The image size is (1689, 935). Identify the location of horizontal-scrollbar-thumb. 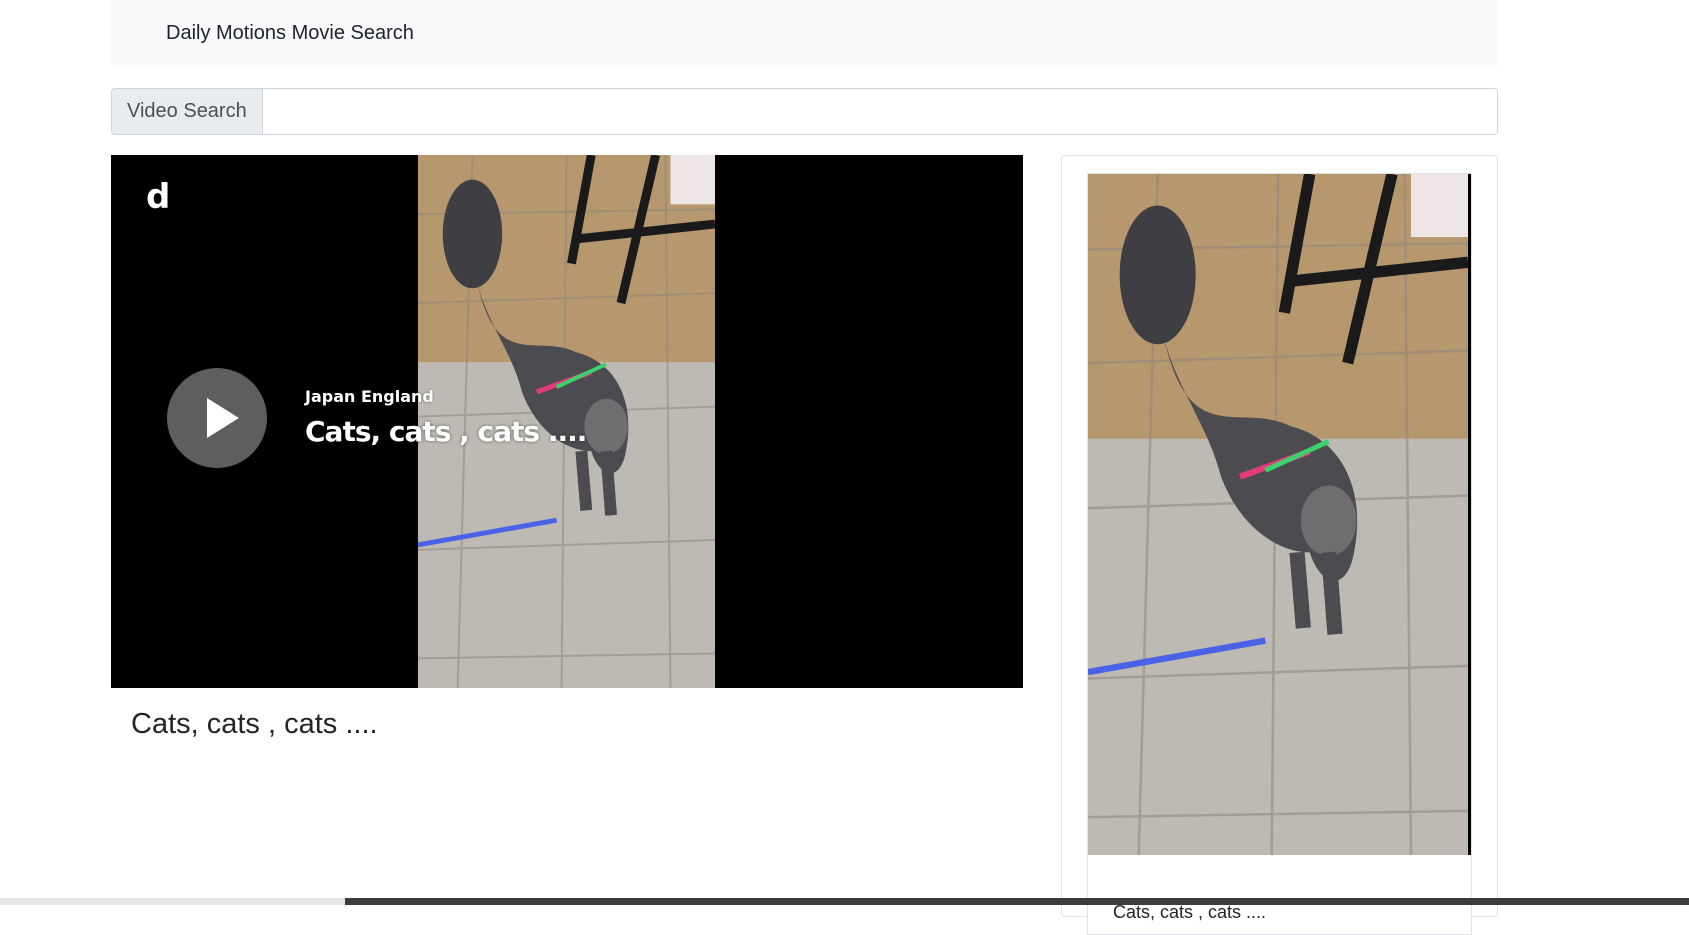
(1017, 901).